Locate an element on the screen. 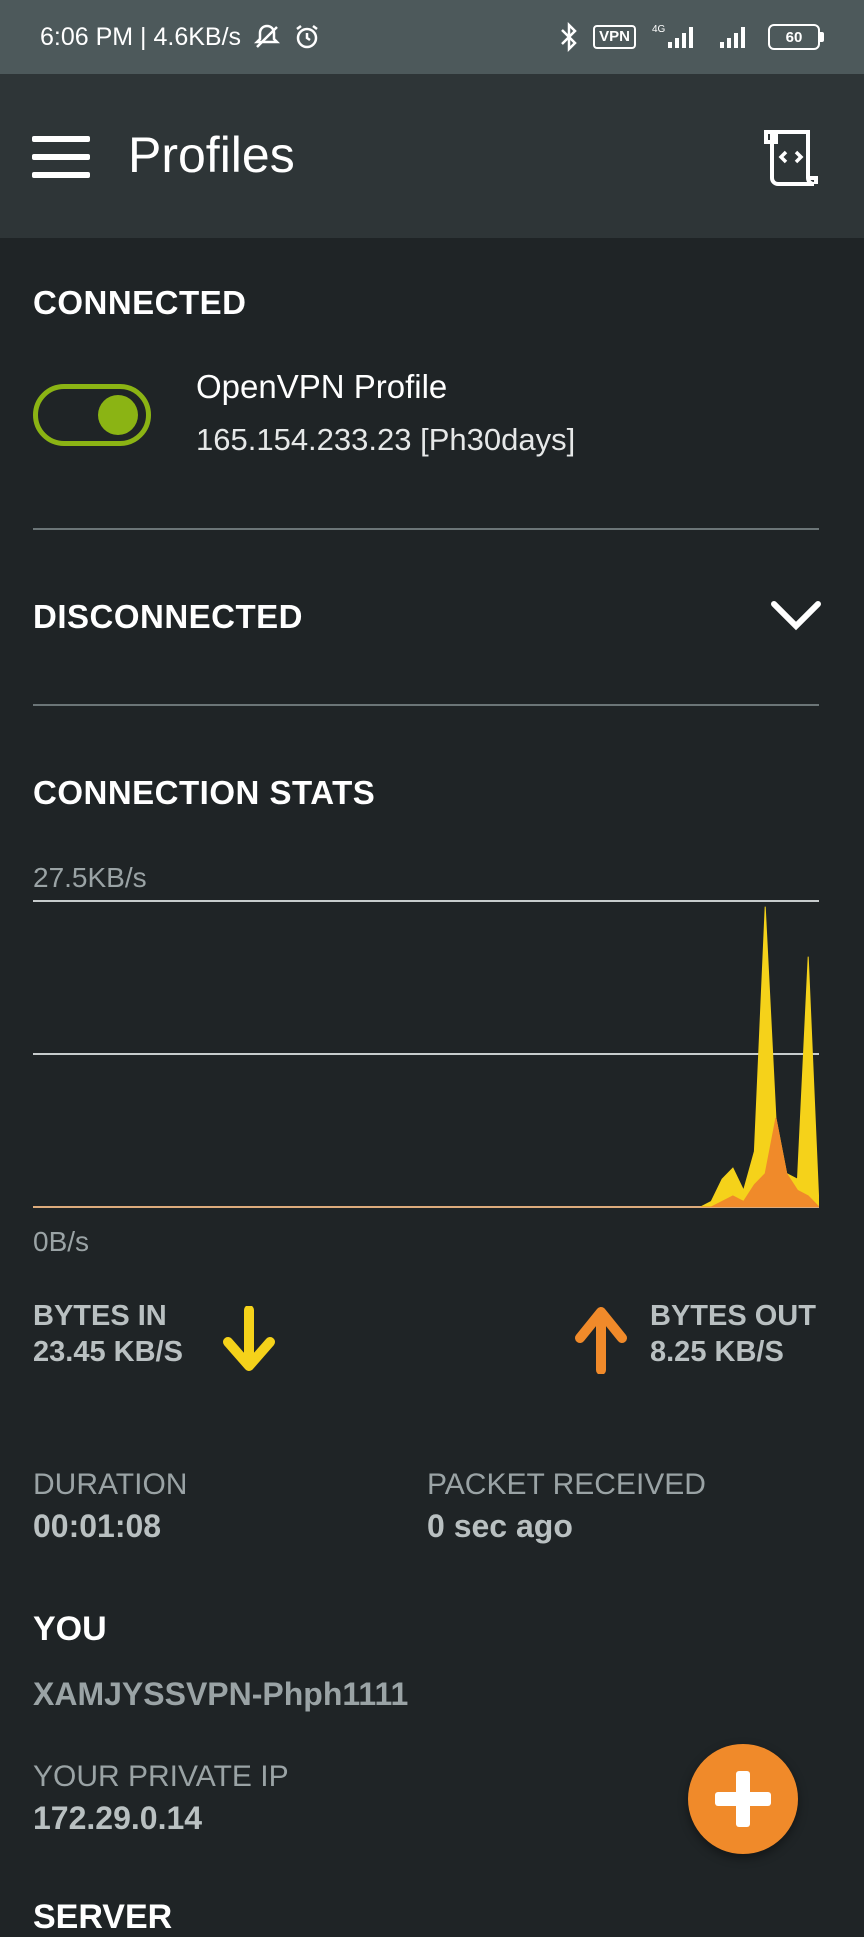 The image size is (864, 1937). battery-level: 60 is located at coordinates (794, 37).